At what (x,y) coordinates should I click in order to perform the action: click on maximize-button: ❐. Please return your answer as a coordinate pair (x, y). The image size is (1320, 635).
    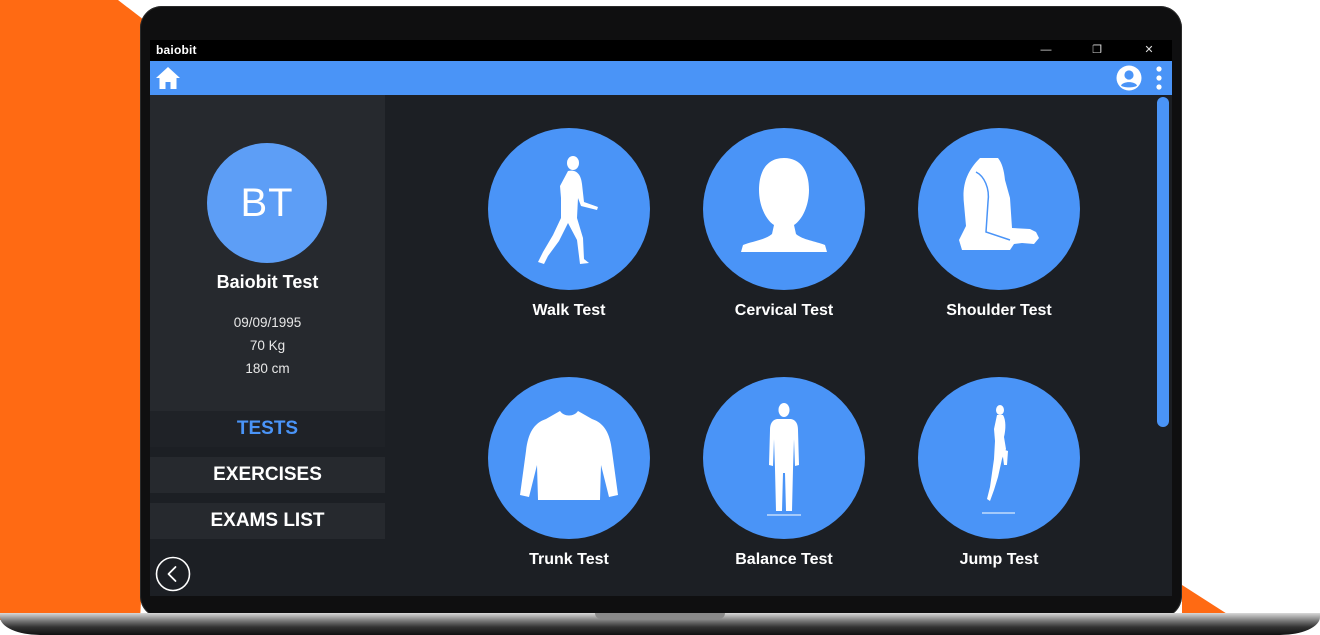
    Looking at the image, I should click on (1097, 50).